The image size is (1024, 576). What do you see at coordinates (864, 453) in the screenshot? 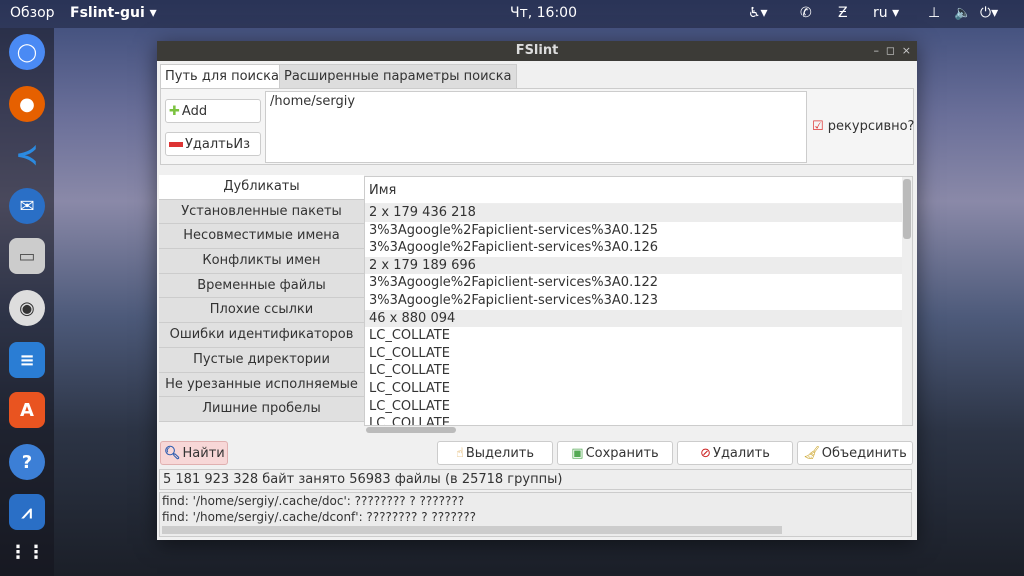
I see `merge-label: Объединить` at bounding box center [864, 453].